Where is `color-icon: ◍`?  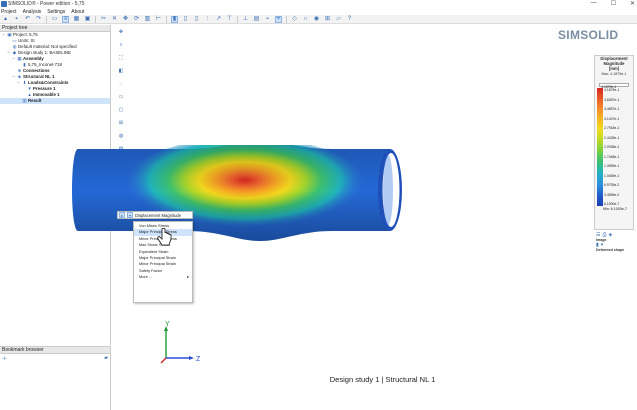 color-icon: ◍ is located at coordinates (121, 136).